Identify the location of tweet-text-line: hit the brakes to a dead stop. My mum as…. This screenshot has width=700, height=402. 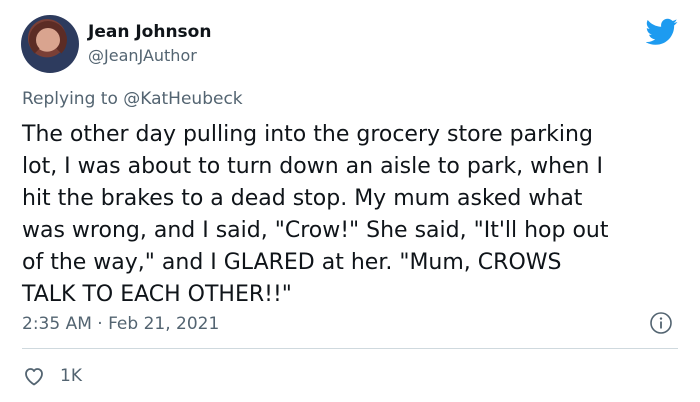
(302, 198).